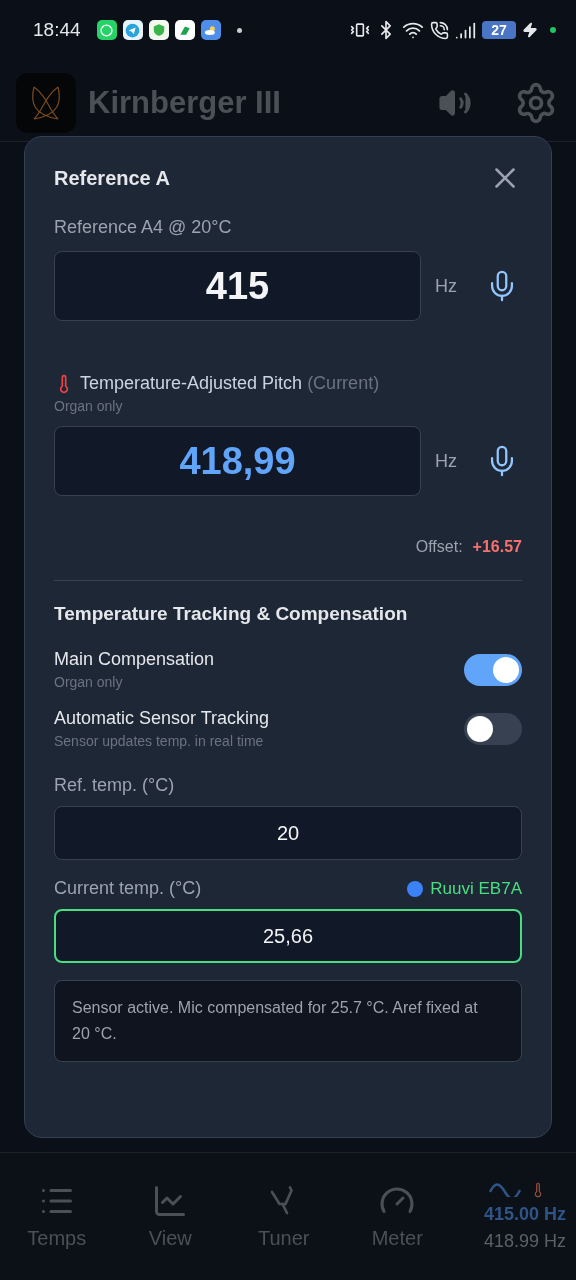  I want to click on clock-time: 18:44, so click(57, 30).